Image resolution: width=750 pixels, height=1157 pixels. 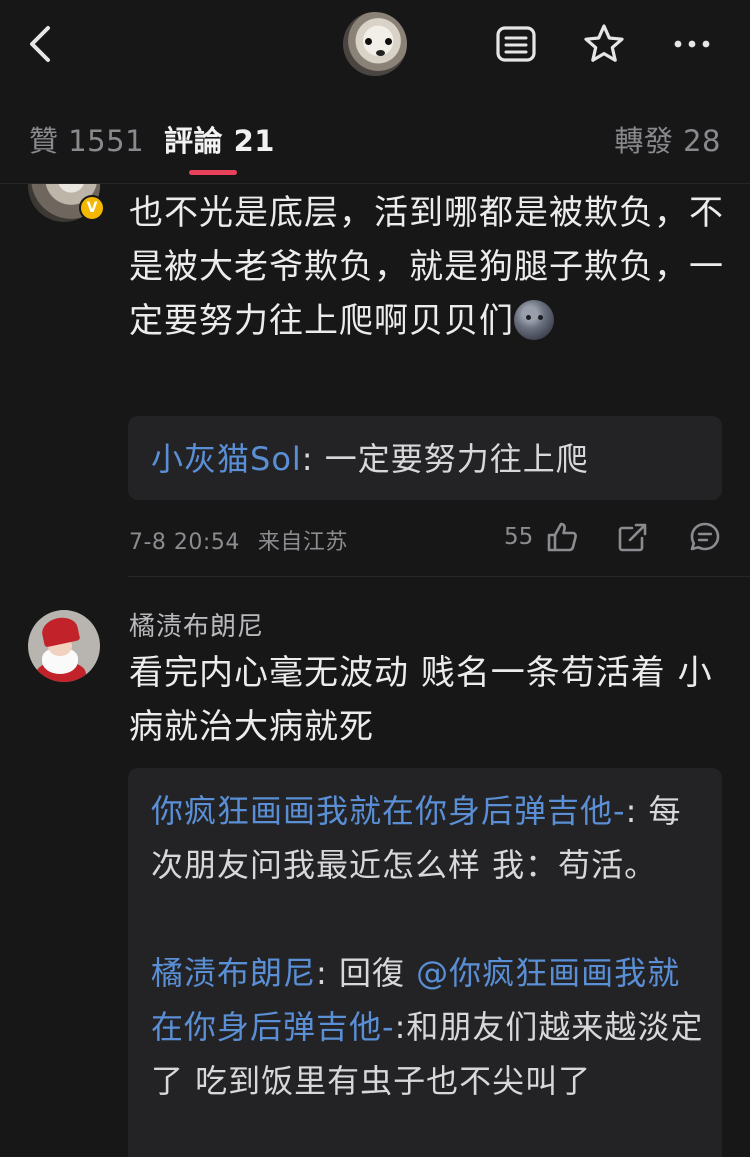 I want to click on tab-comments: 評論 21, so click(x=219, y=139).